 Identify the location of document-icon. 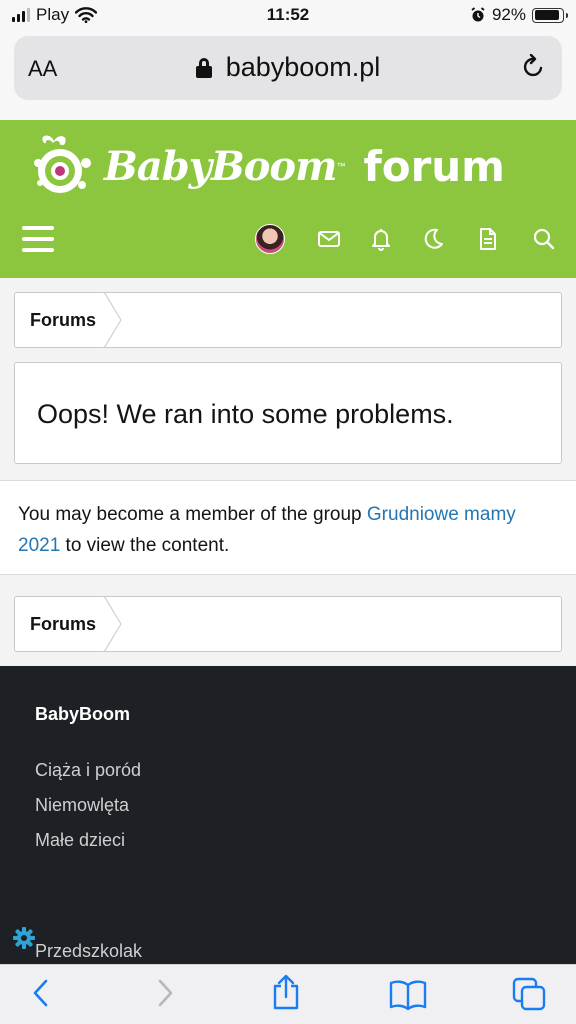
(488, 239).